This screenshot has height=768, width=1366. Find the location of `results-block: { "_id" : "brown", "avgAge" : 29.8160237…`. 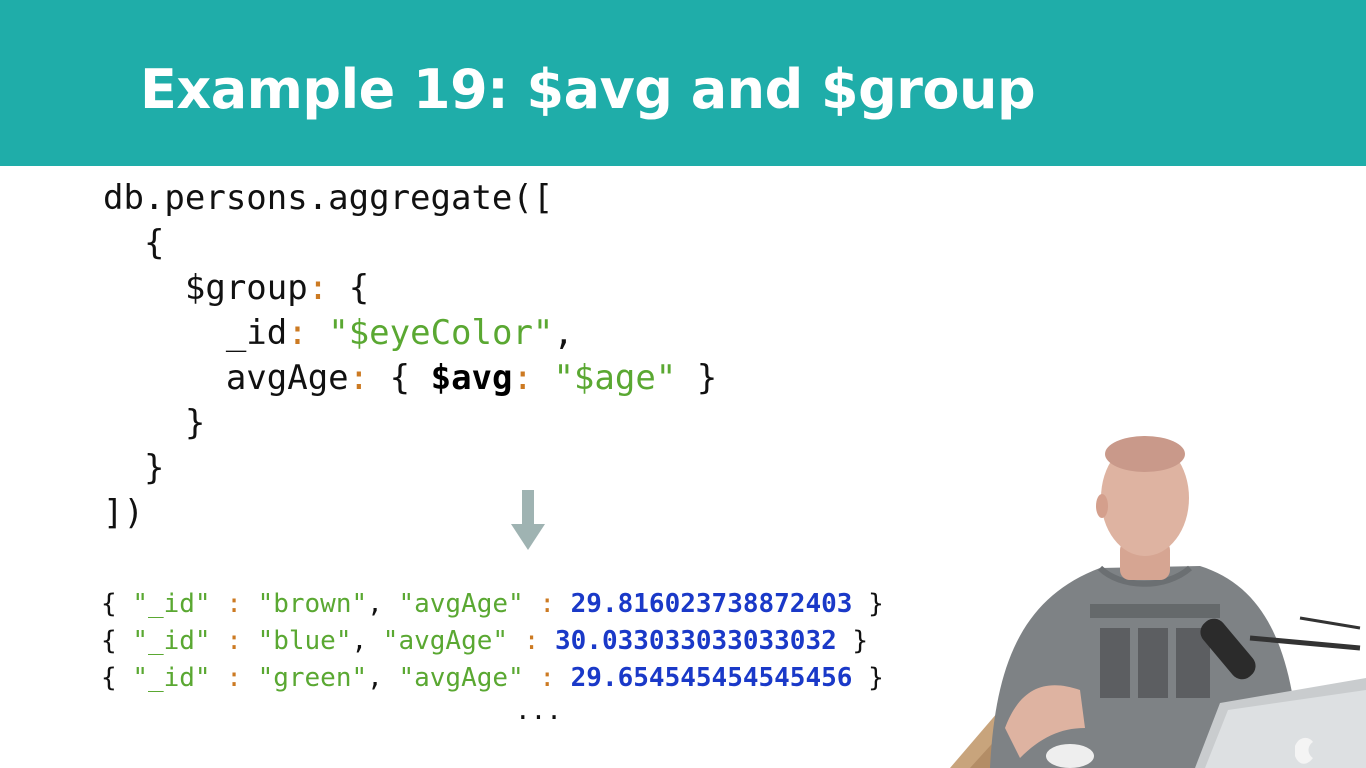

results-block: { "_id" : "brown", "avgAge" : 29.8160237… is located at coordinates (492, 641).